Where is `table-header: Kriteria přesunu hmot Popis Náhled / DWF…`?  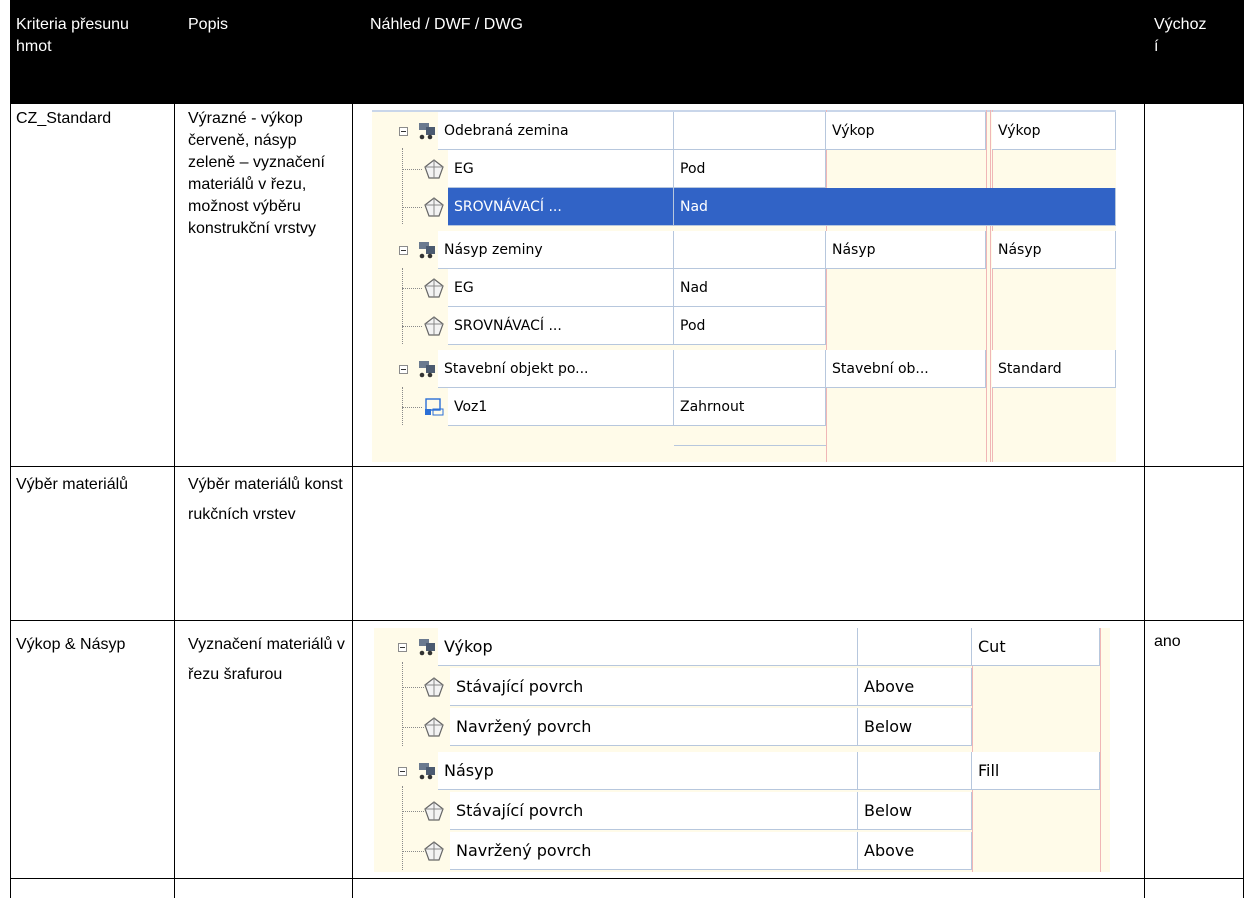 table-header: Kriteria přesunu hmot Popis Náhled / DWF… is located at coordinates (627, 52).